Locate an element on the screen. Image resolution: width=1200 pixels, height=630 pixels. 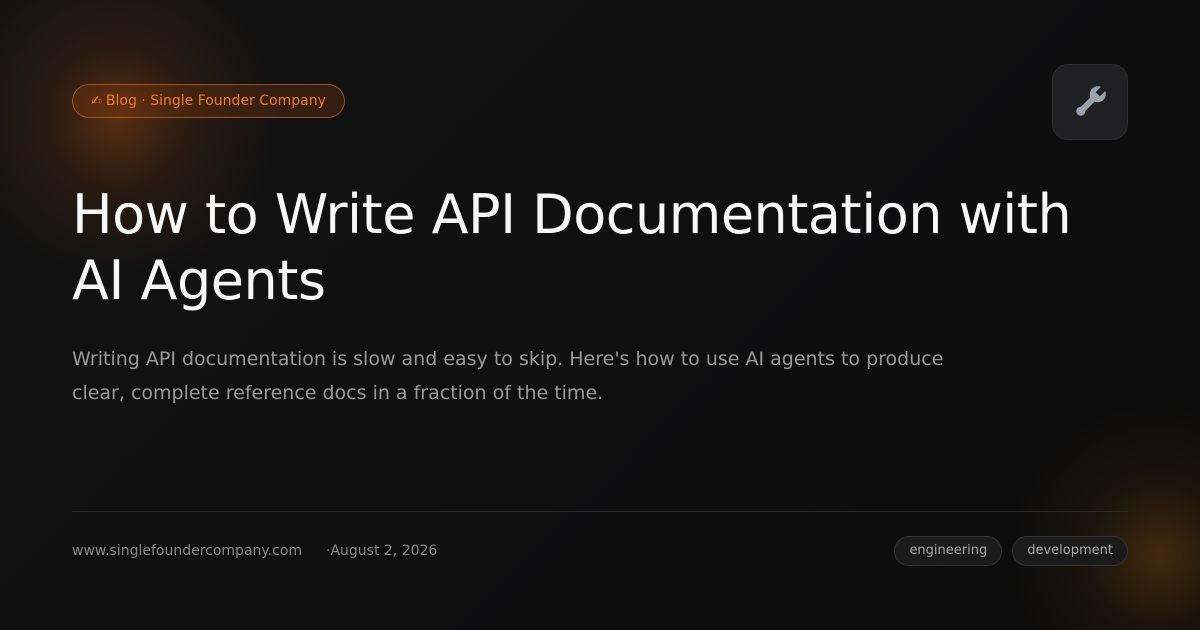
tag-list: engineering development is located at coordinates (1011, 551).